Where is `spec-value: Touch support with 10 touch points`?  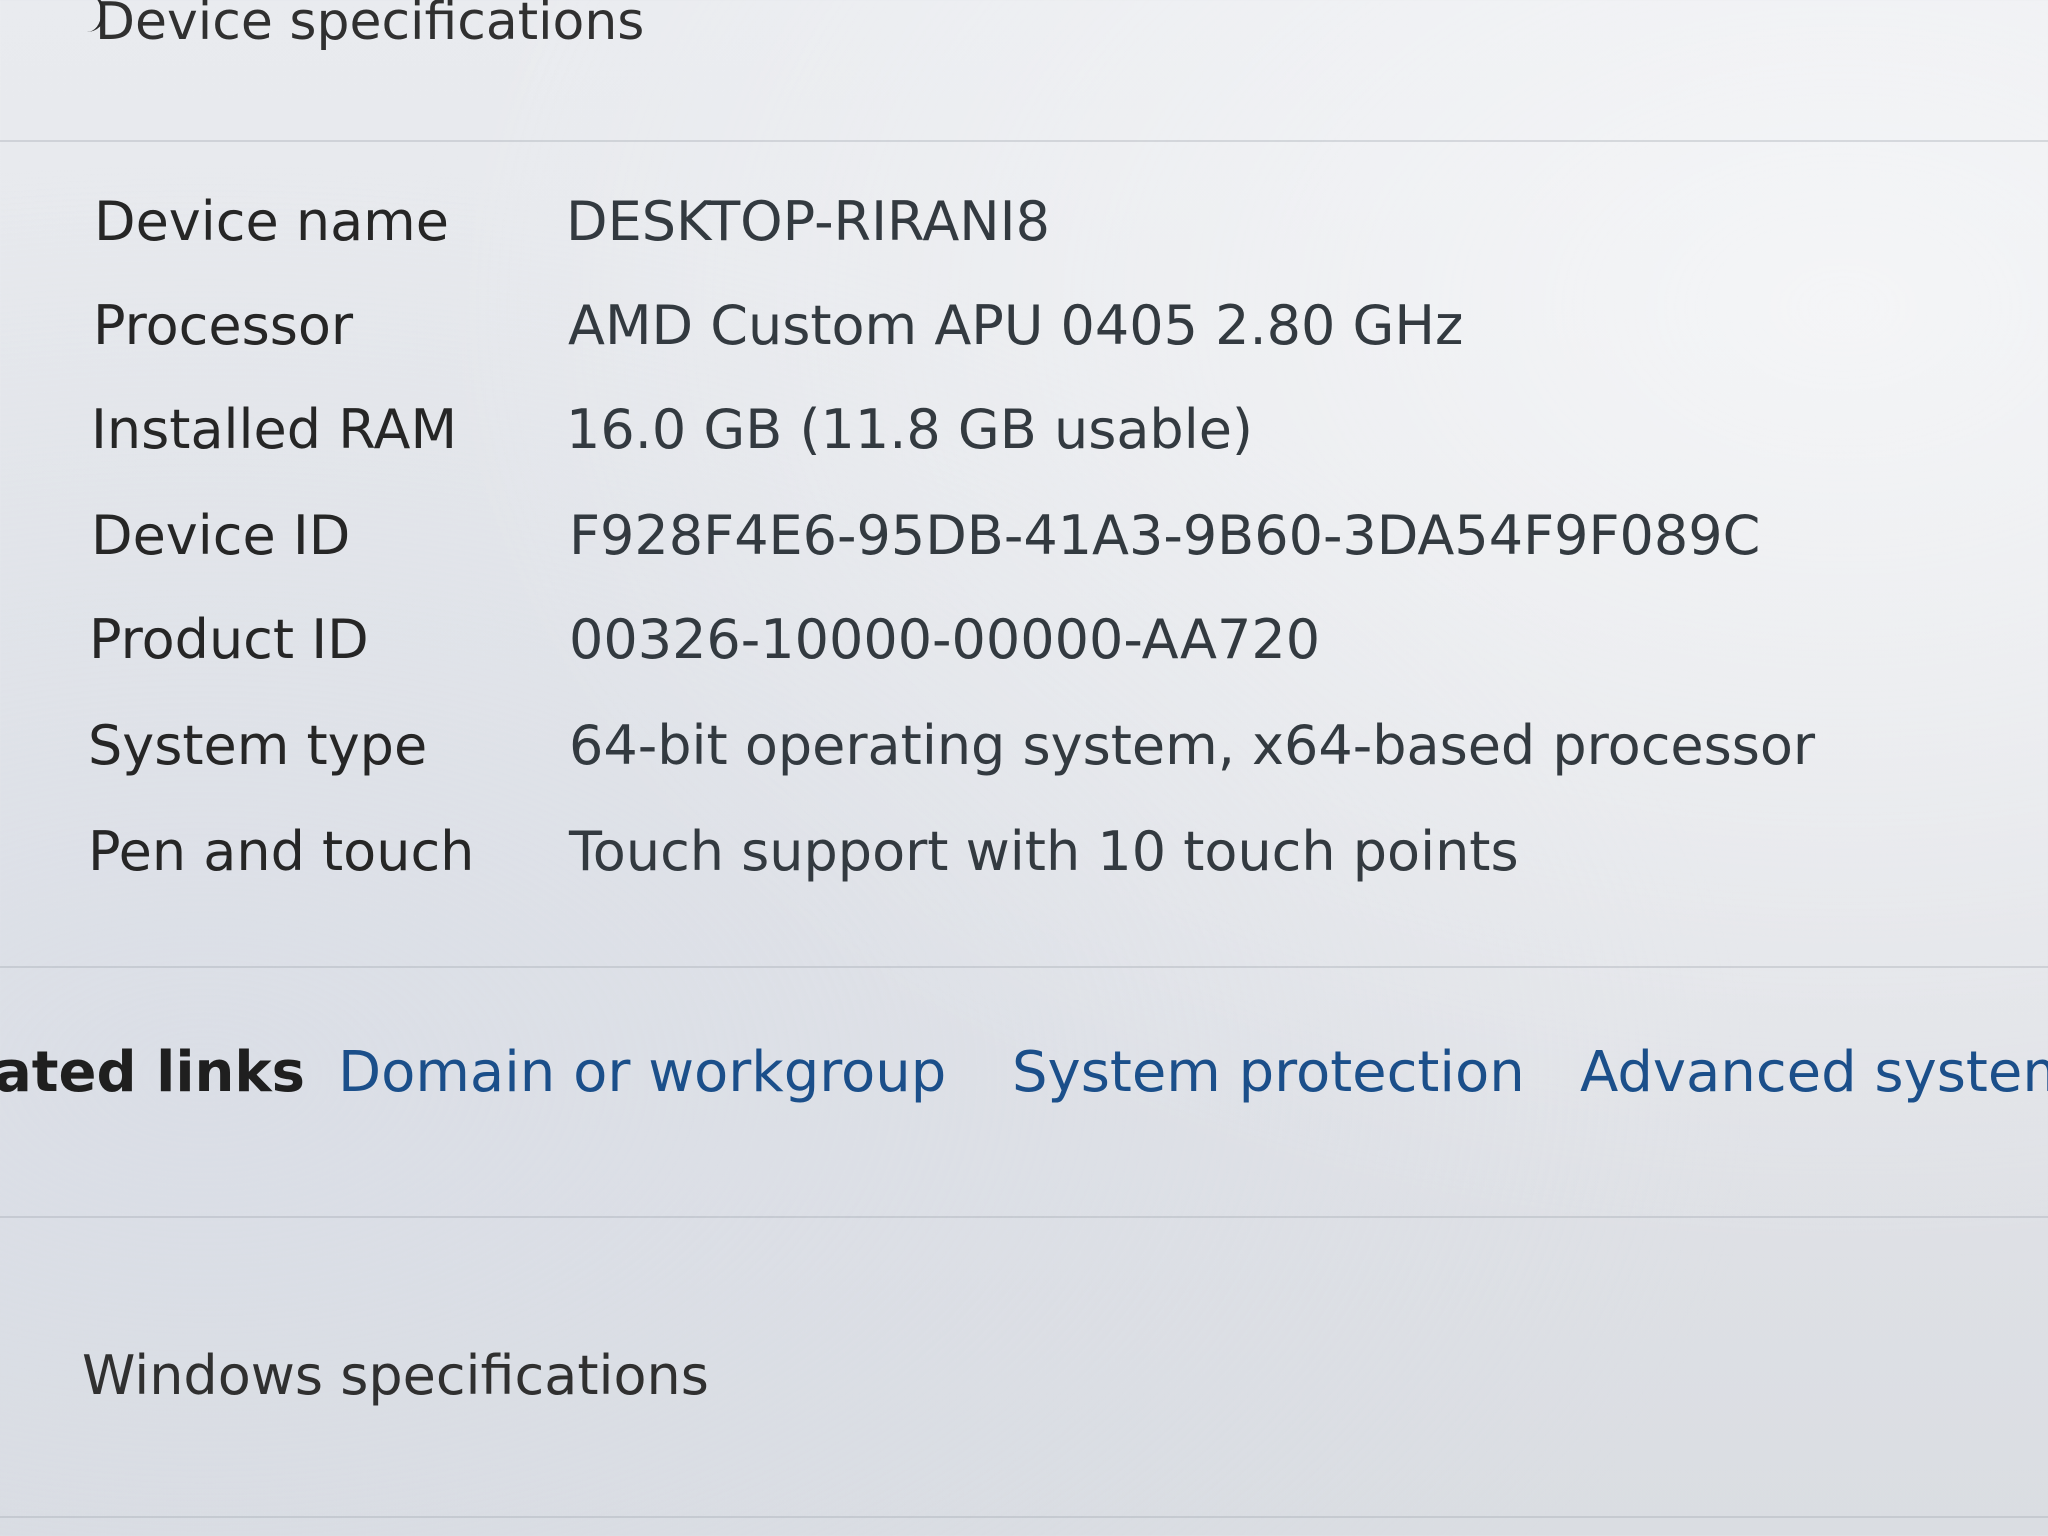 spec-value: Touch support with 10 touch points is located at coordinates (1044, 851).